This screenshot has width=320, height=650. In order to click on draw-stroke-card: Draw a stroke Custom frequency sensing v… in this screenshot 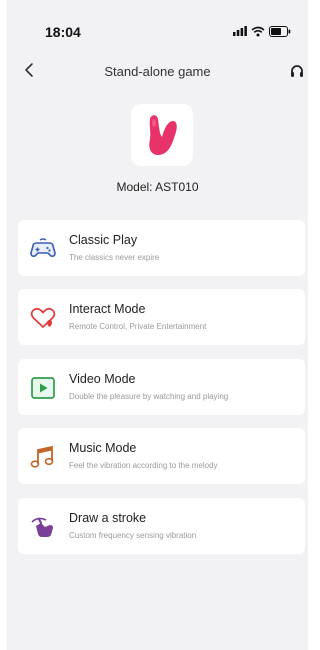, I will do `click(161, 526)`.